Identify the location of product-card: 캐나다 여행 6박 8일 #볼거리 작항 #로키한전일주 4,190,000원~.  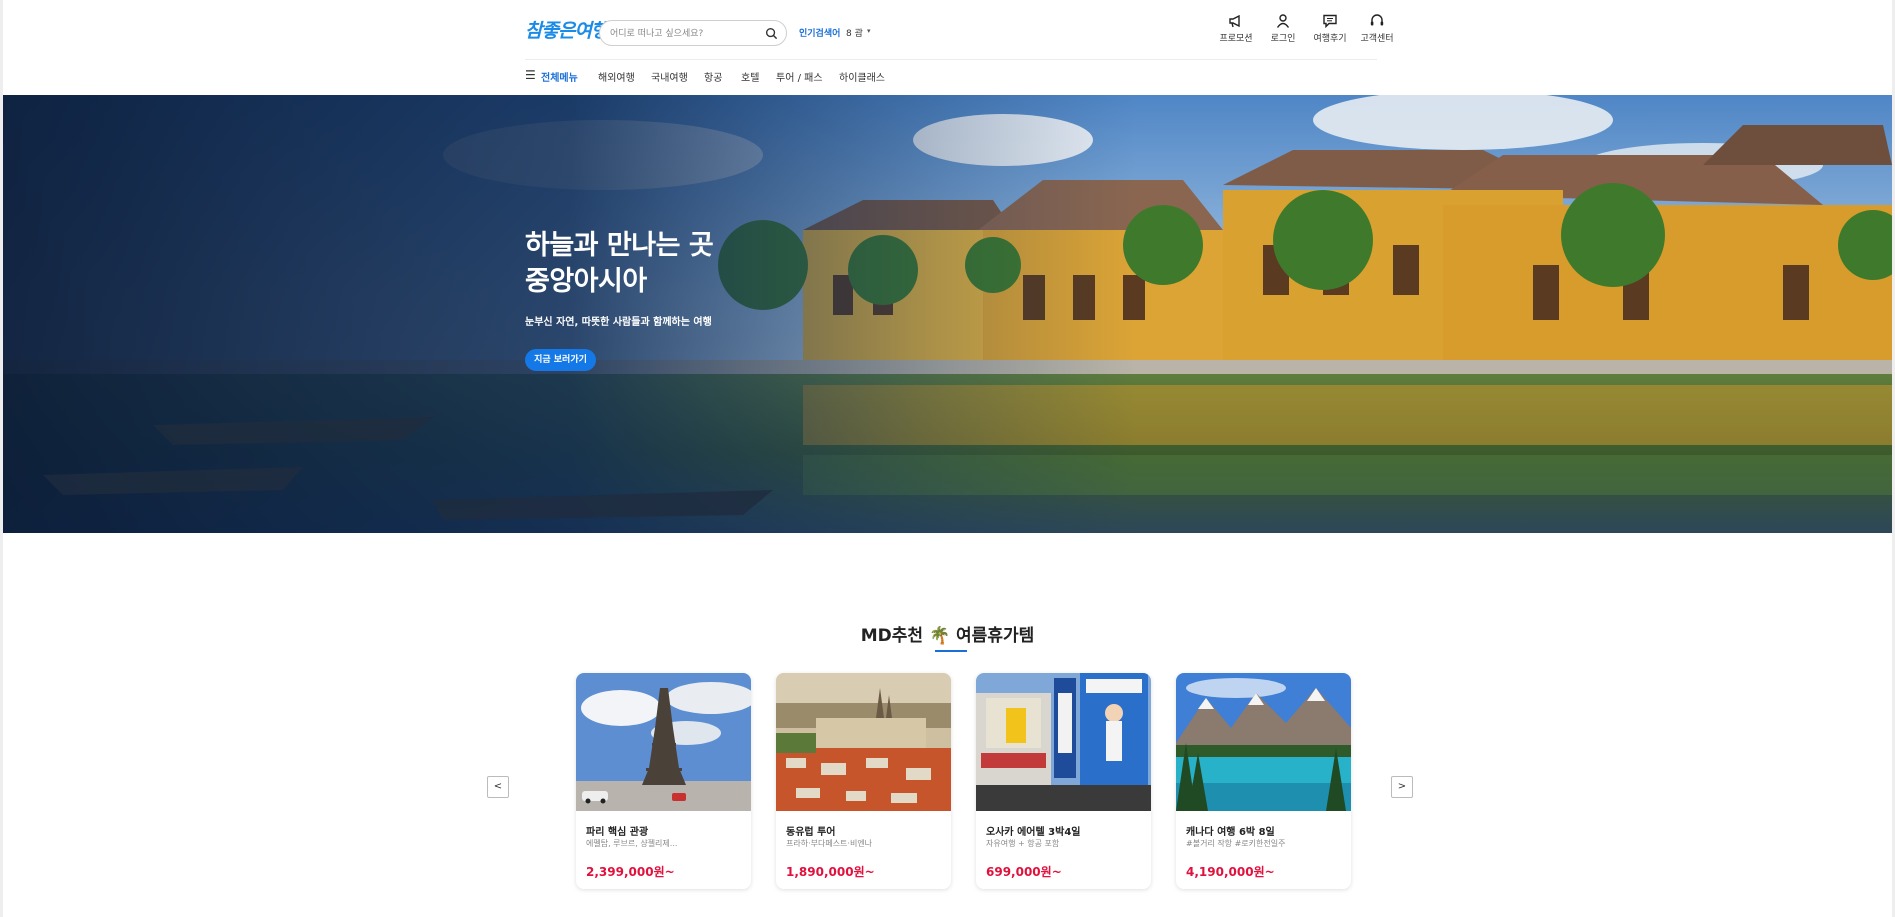
(1263, 781).